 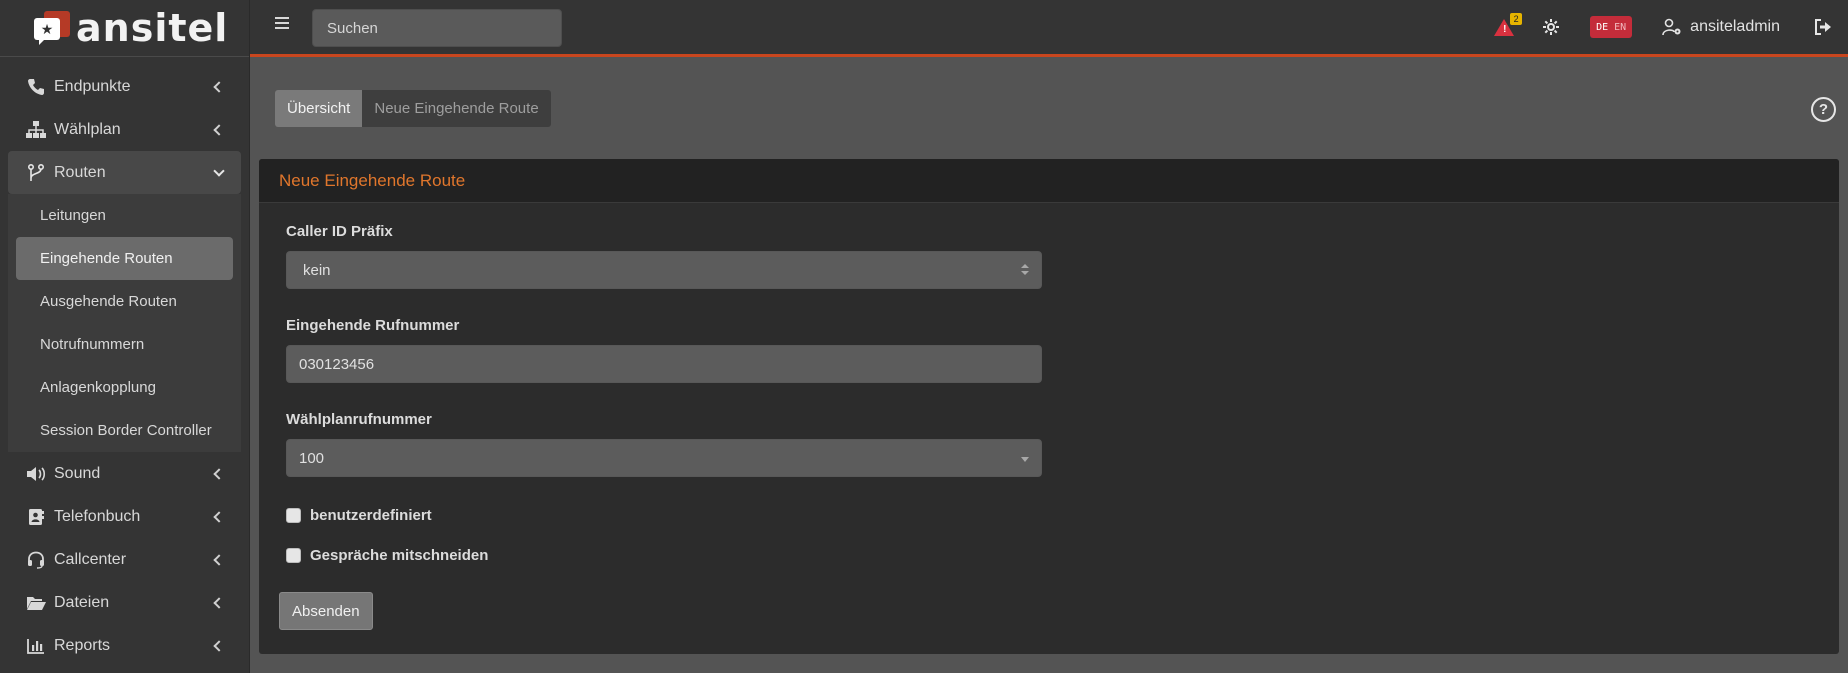 What do you see at coordinates (373, 325) in the screenshot?
I see `incoming-number-label: Eingehende Rufnummer` at bounding box center [373, 325].